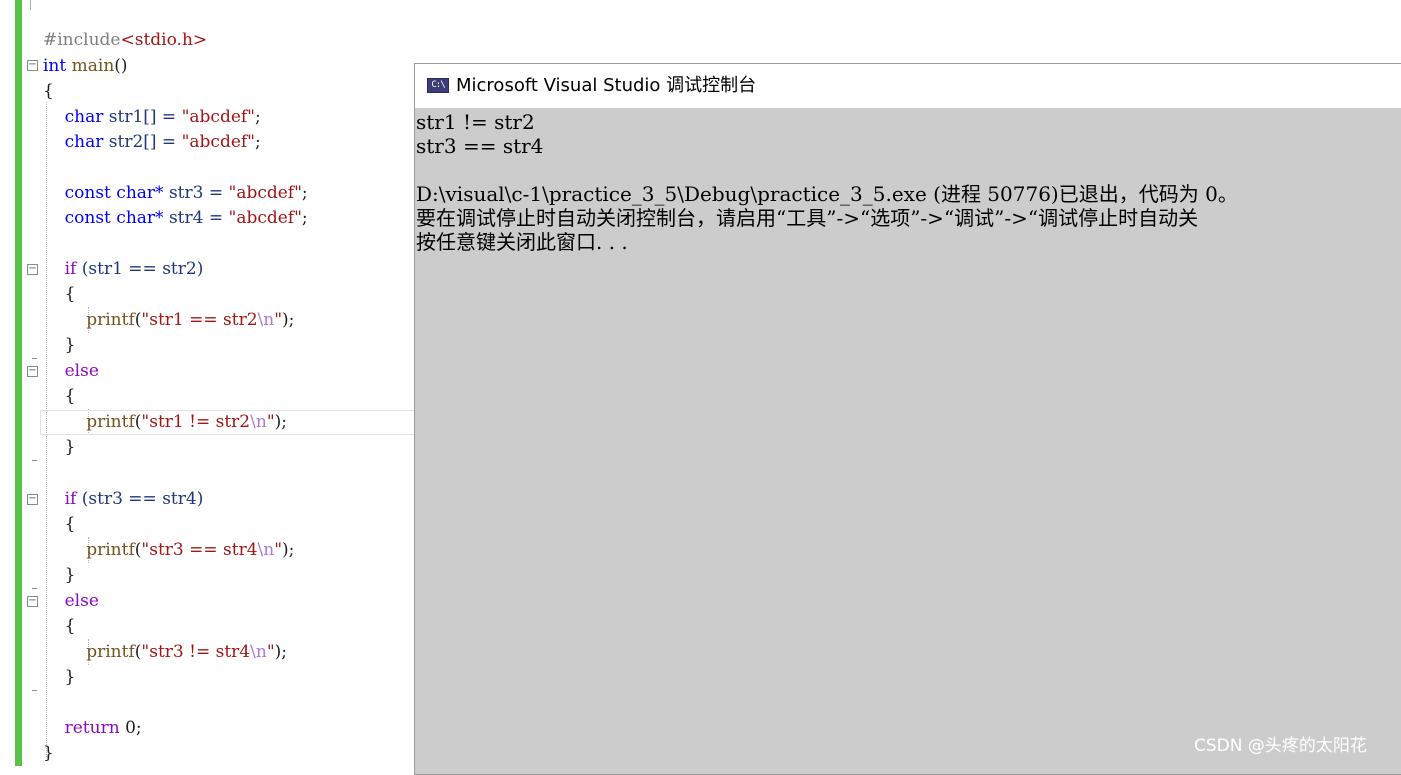  I want to click on code-line-printf-ne12: printf("str1 != str2\n");, so click(165, 422).